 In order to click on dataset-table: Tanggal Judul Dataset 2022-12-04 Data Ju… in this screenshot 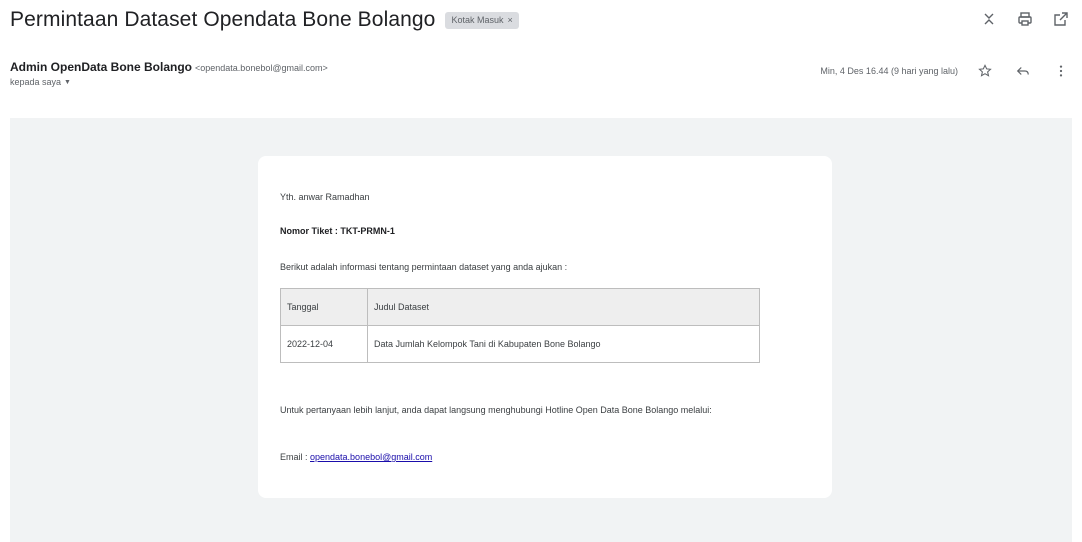, I will do `click(520, 325)`.